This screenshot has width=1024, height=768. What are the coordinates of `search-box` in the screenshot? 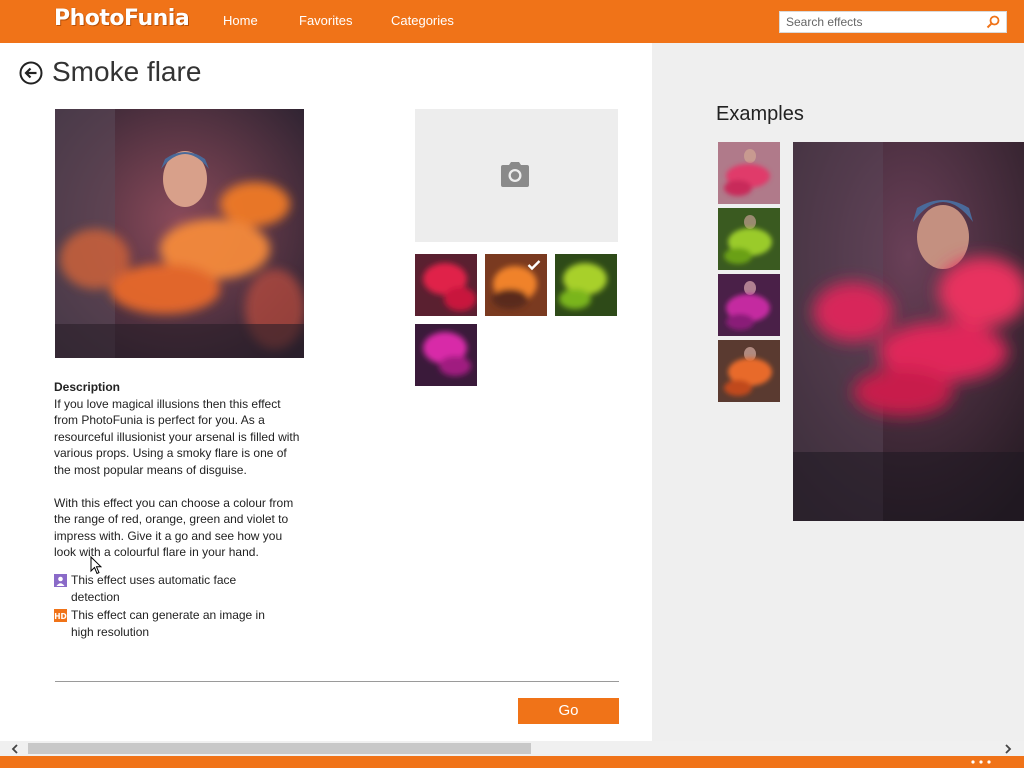 It's located at (893, 22).